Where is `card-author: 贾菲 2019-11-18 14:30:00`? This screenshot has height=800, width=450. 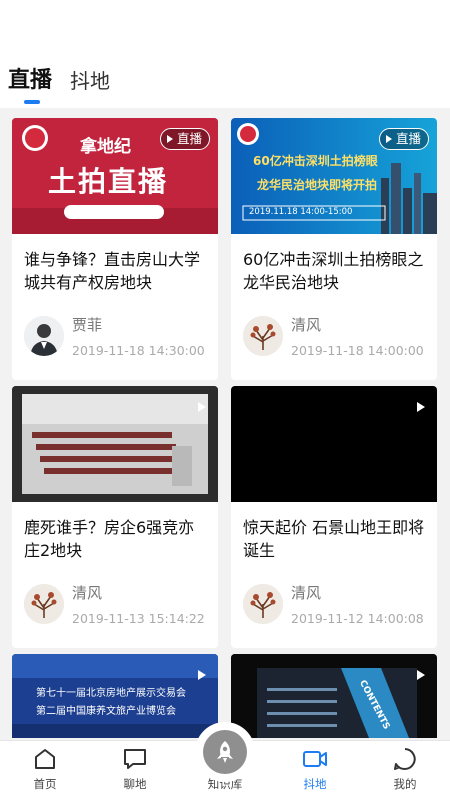
card-author: 贾菲 2019-11-18 14:30:00 is located at coordinates (115, 331).